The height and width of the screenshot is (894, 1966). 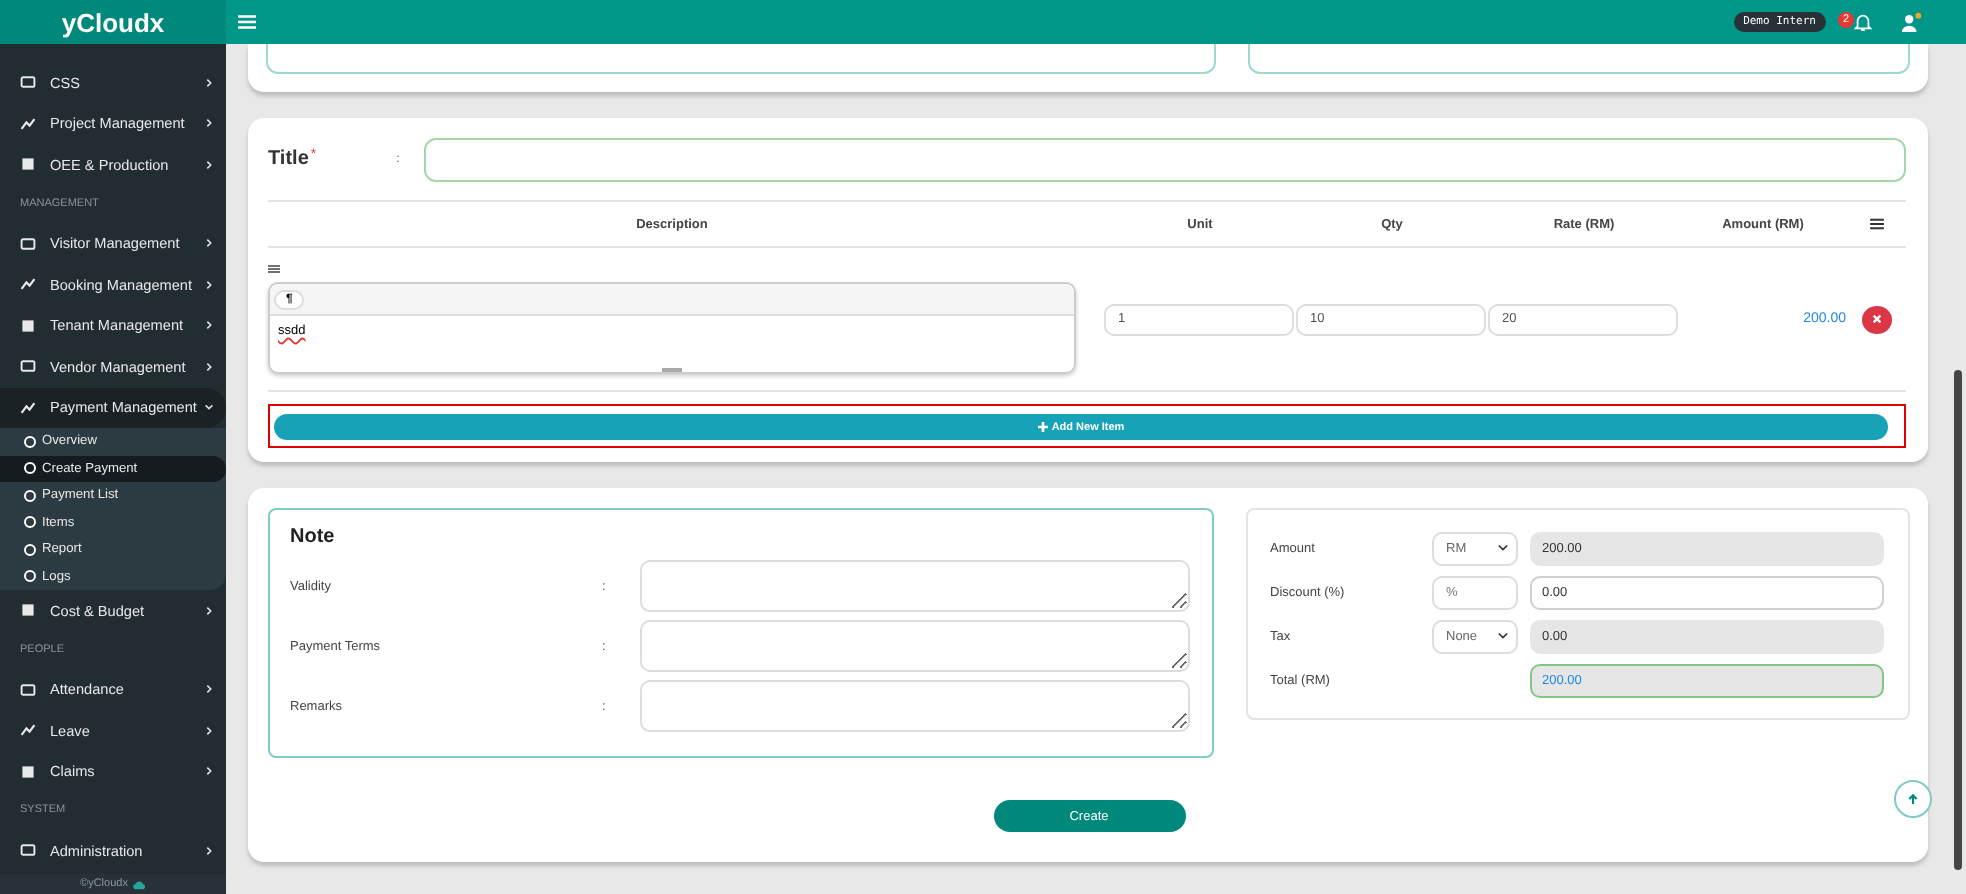 What do you see at coordinates (288, 159) in the screenshot?
I see `title-label: Title` at bounding box center [288, 159].